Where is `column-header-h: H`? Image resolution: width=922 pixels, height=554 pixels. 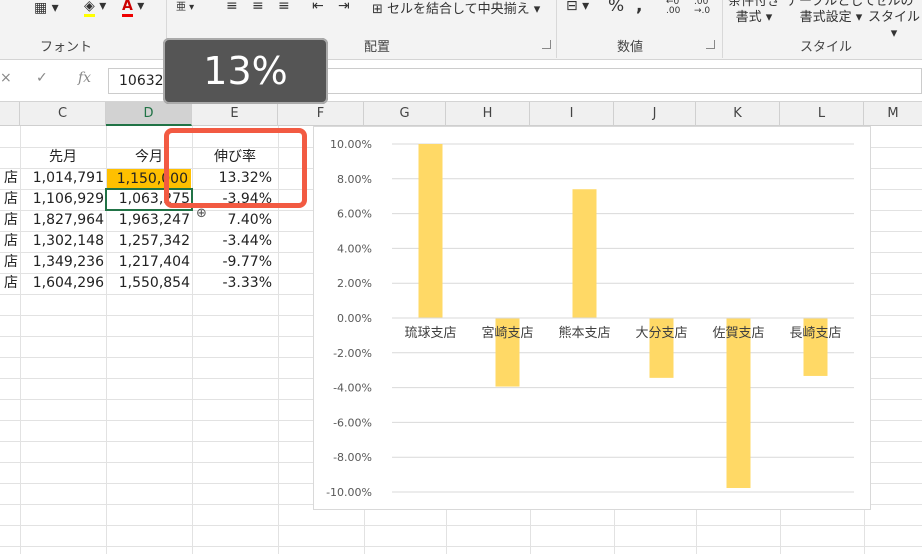 column-header-h: H is located at coordinates (488, 114).